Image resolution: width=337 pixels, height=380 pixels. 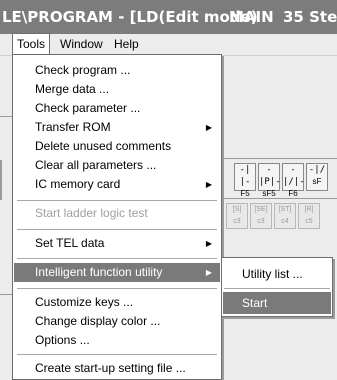 I want to click on menu-item-intelligent-function-utility: Intelligent function utility ▶, so click(x=117, y=272).